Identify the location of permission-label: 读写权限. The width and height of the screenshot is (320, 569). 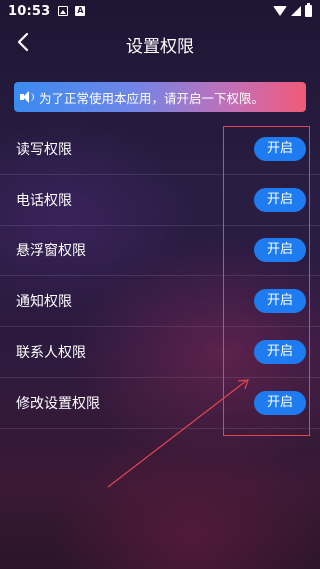
(44, 149).